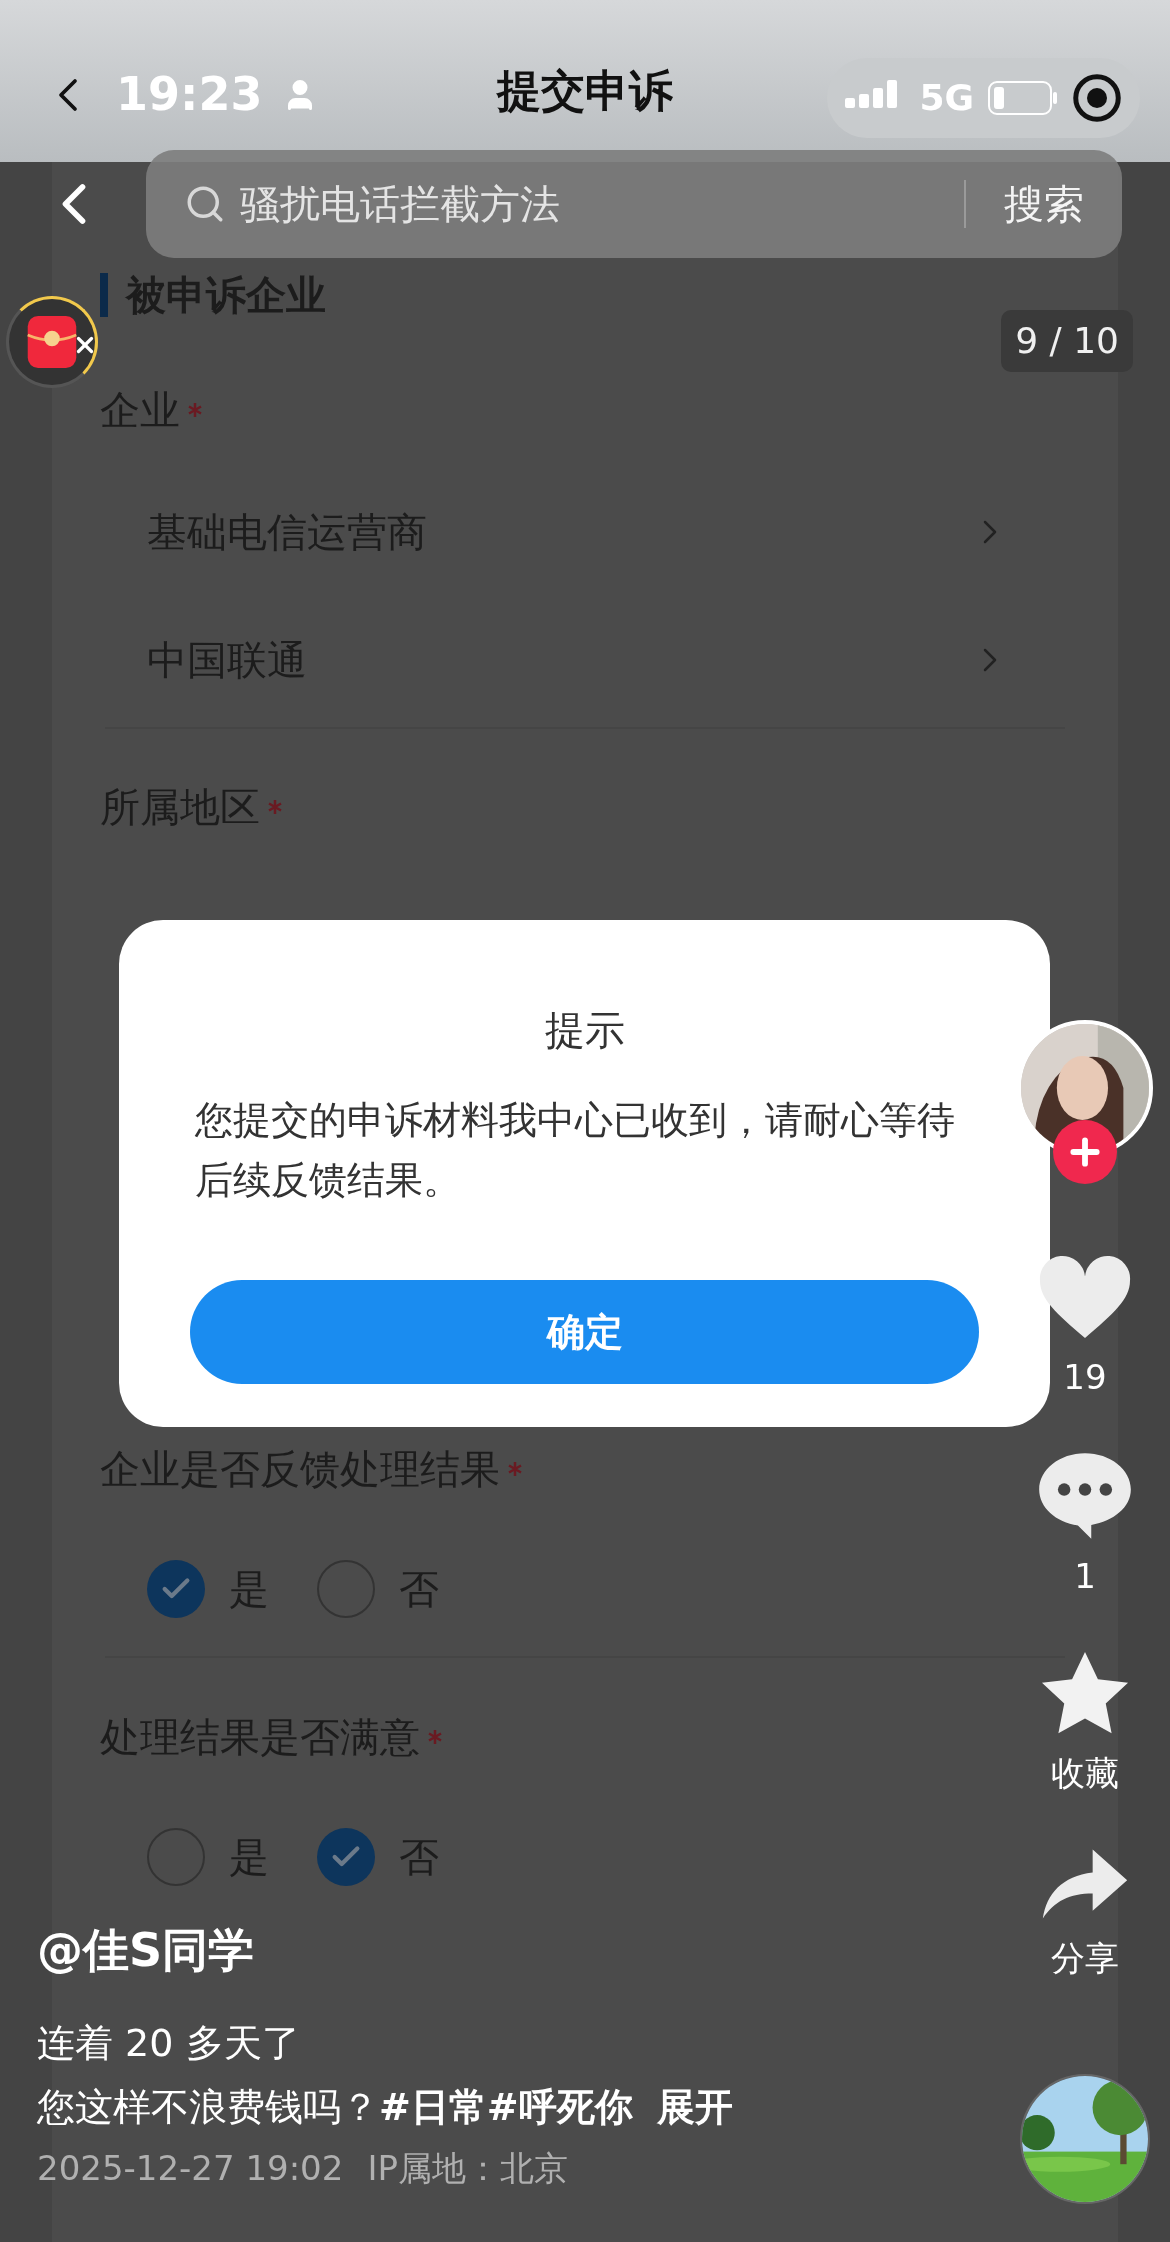 The height and width of the screenshot is (2242, 1170). Describe the element at coordinates (584, 1030) in the screenshot. I see `dialog-title: 提示` at that location.